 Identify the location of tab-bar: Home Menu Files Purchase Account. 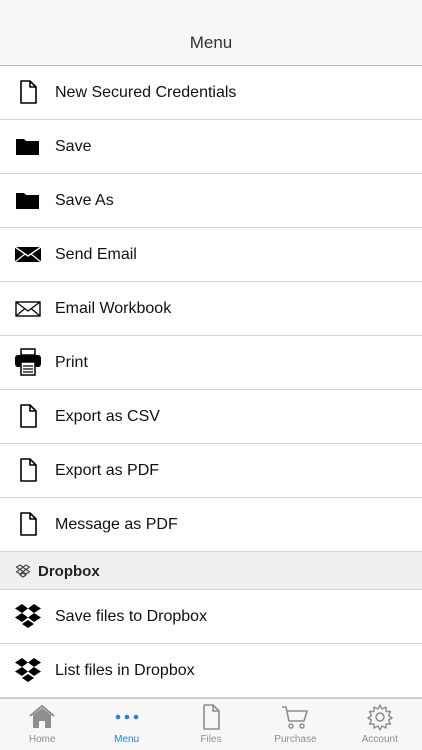
(211, 724).